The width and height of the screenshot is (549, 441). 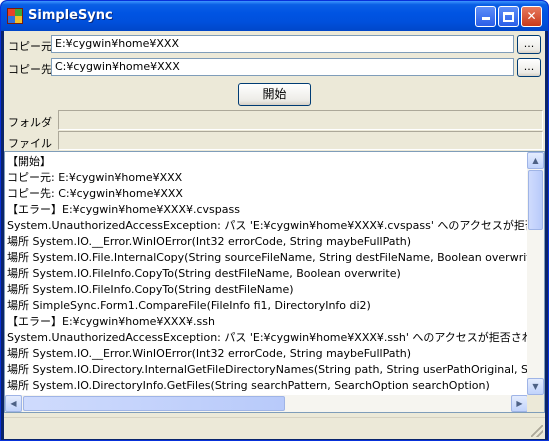 I want to click on scroll-left-button: ◀, so click(x=13, y=403).